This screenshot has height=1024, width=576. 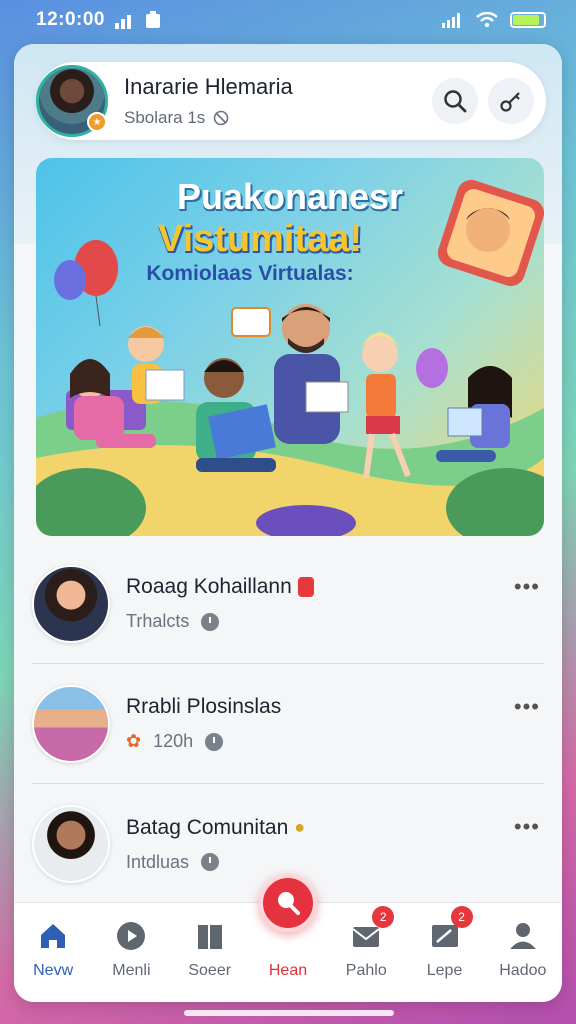 I want to click on star-badge-icon: ★, so click(x=97, y=122).